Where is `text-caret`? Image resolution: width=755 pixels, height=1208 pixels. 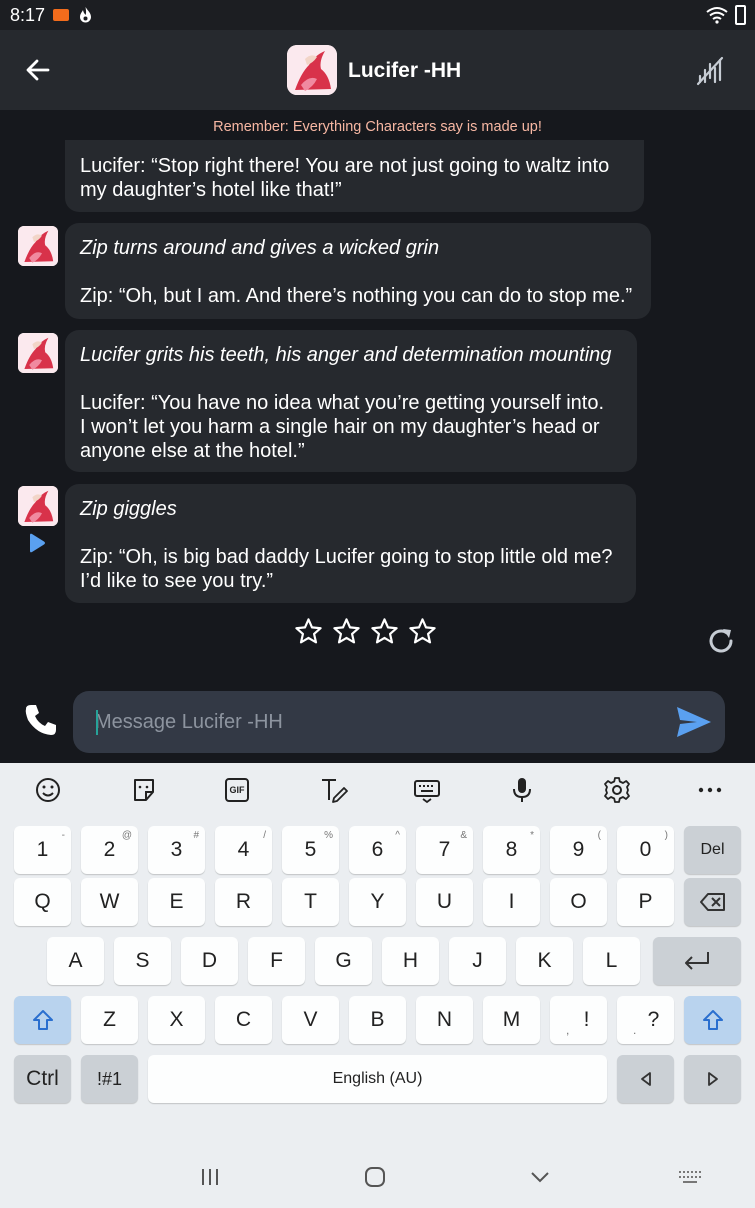
text-caret is located at coordinates (97, 722).